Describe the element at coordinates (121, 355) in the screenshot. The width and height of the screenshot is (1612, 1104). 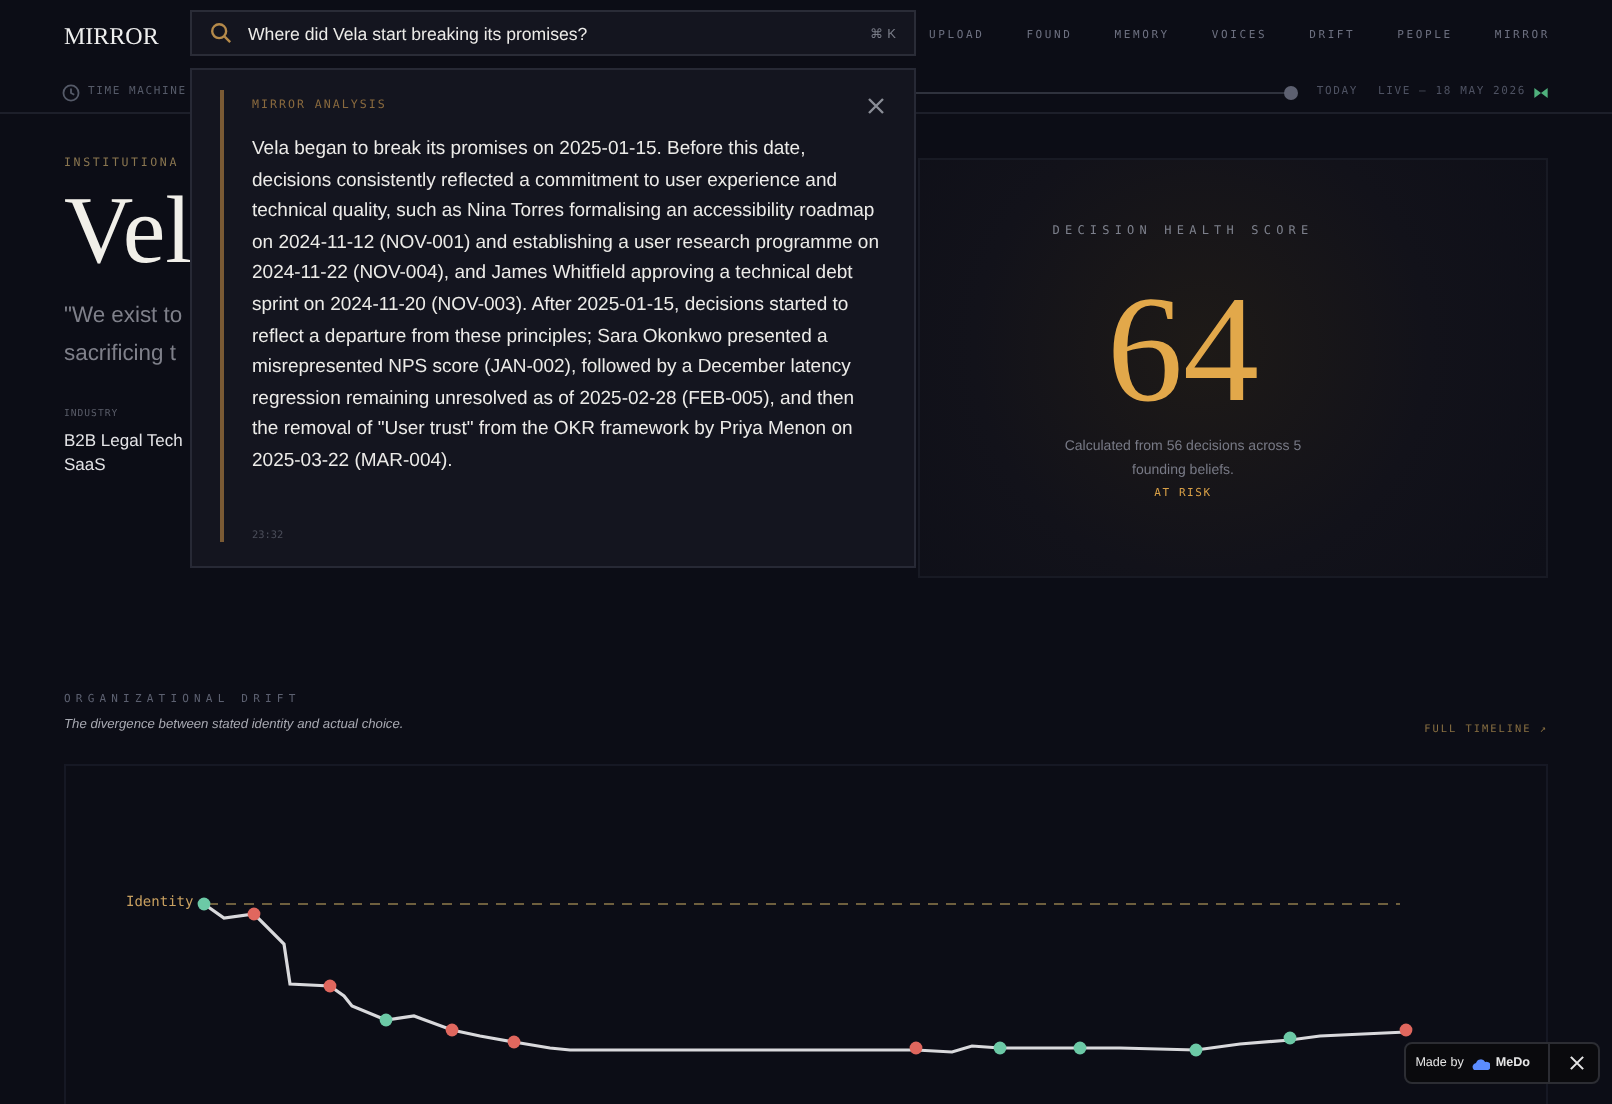
I see `mission-quote: sacrificing t` at that location.